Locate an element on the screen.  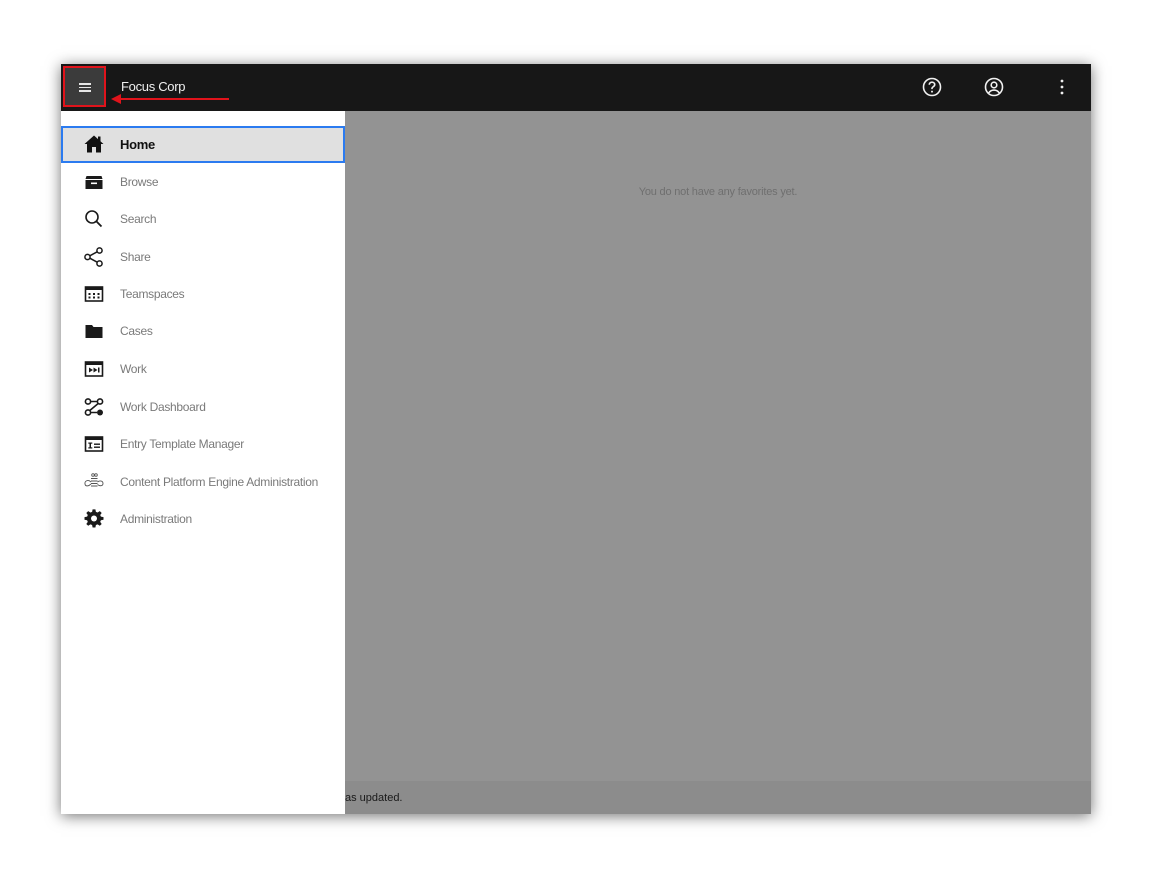
nav-label-teamspaces: Teamspaces is located at coordinates (152, 294).